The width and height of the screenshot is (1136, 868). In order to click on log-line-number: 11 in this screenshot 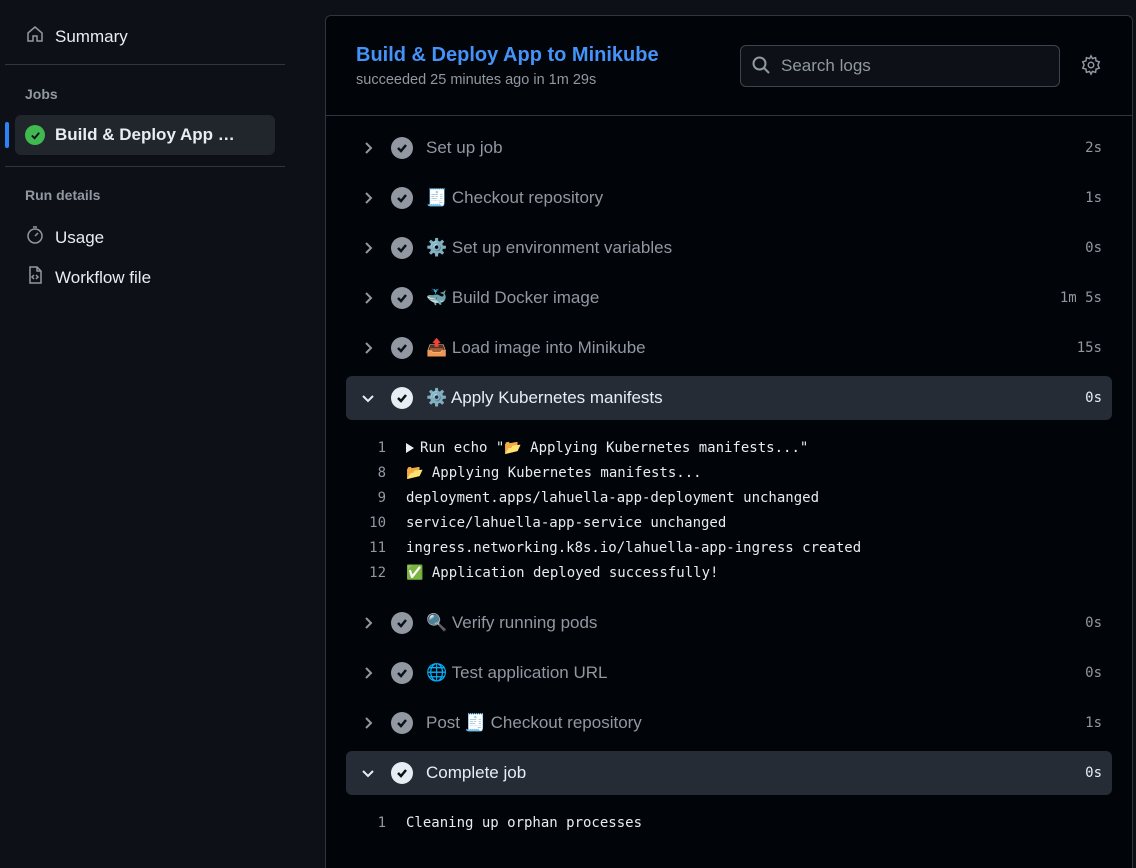, I will do `click(376, 548)`.